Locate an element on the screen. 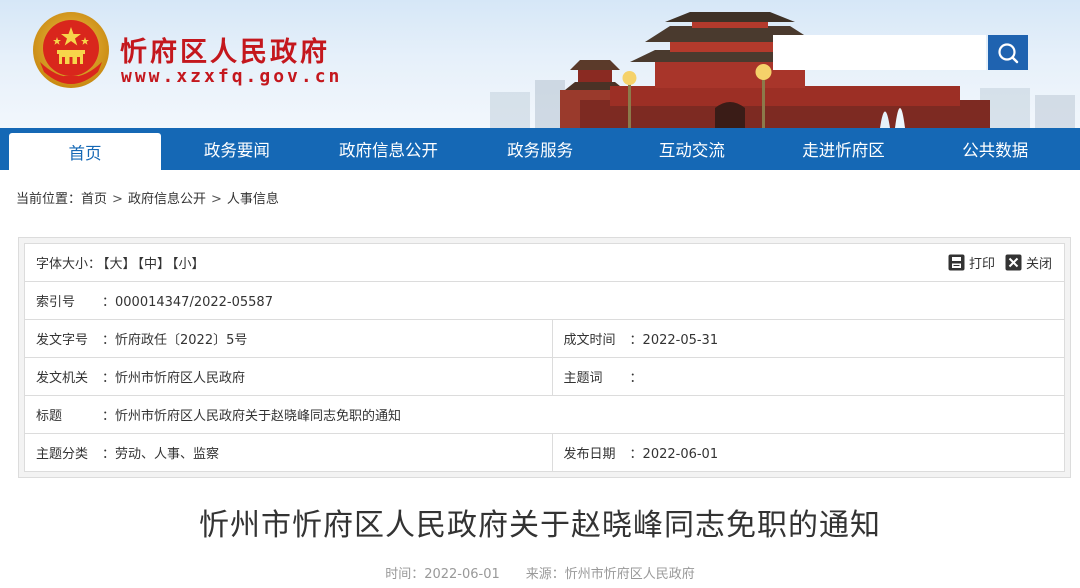  index-label: 索引号 is located at coordinates (56, 302).